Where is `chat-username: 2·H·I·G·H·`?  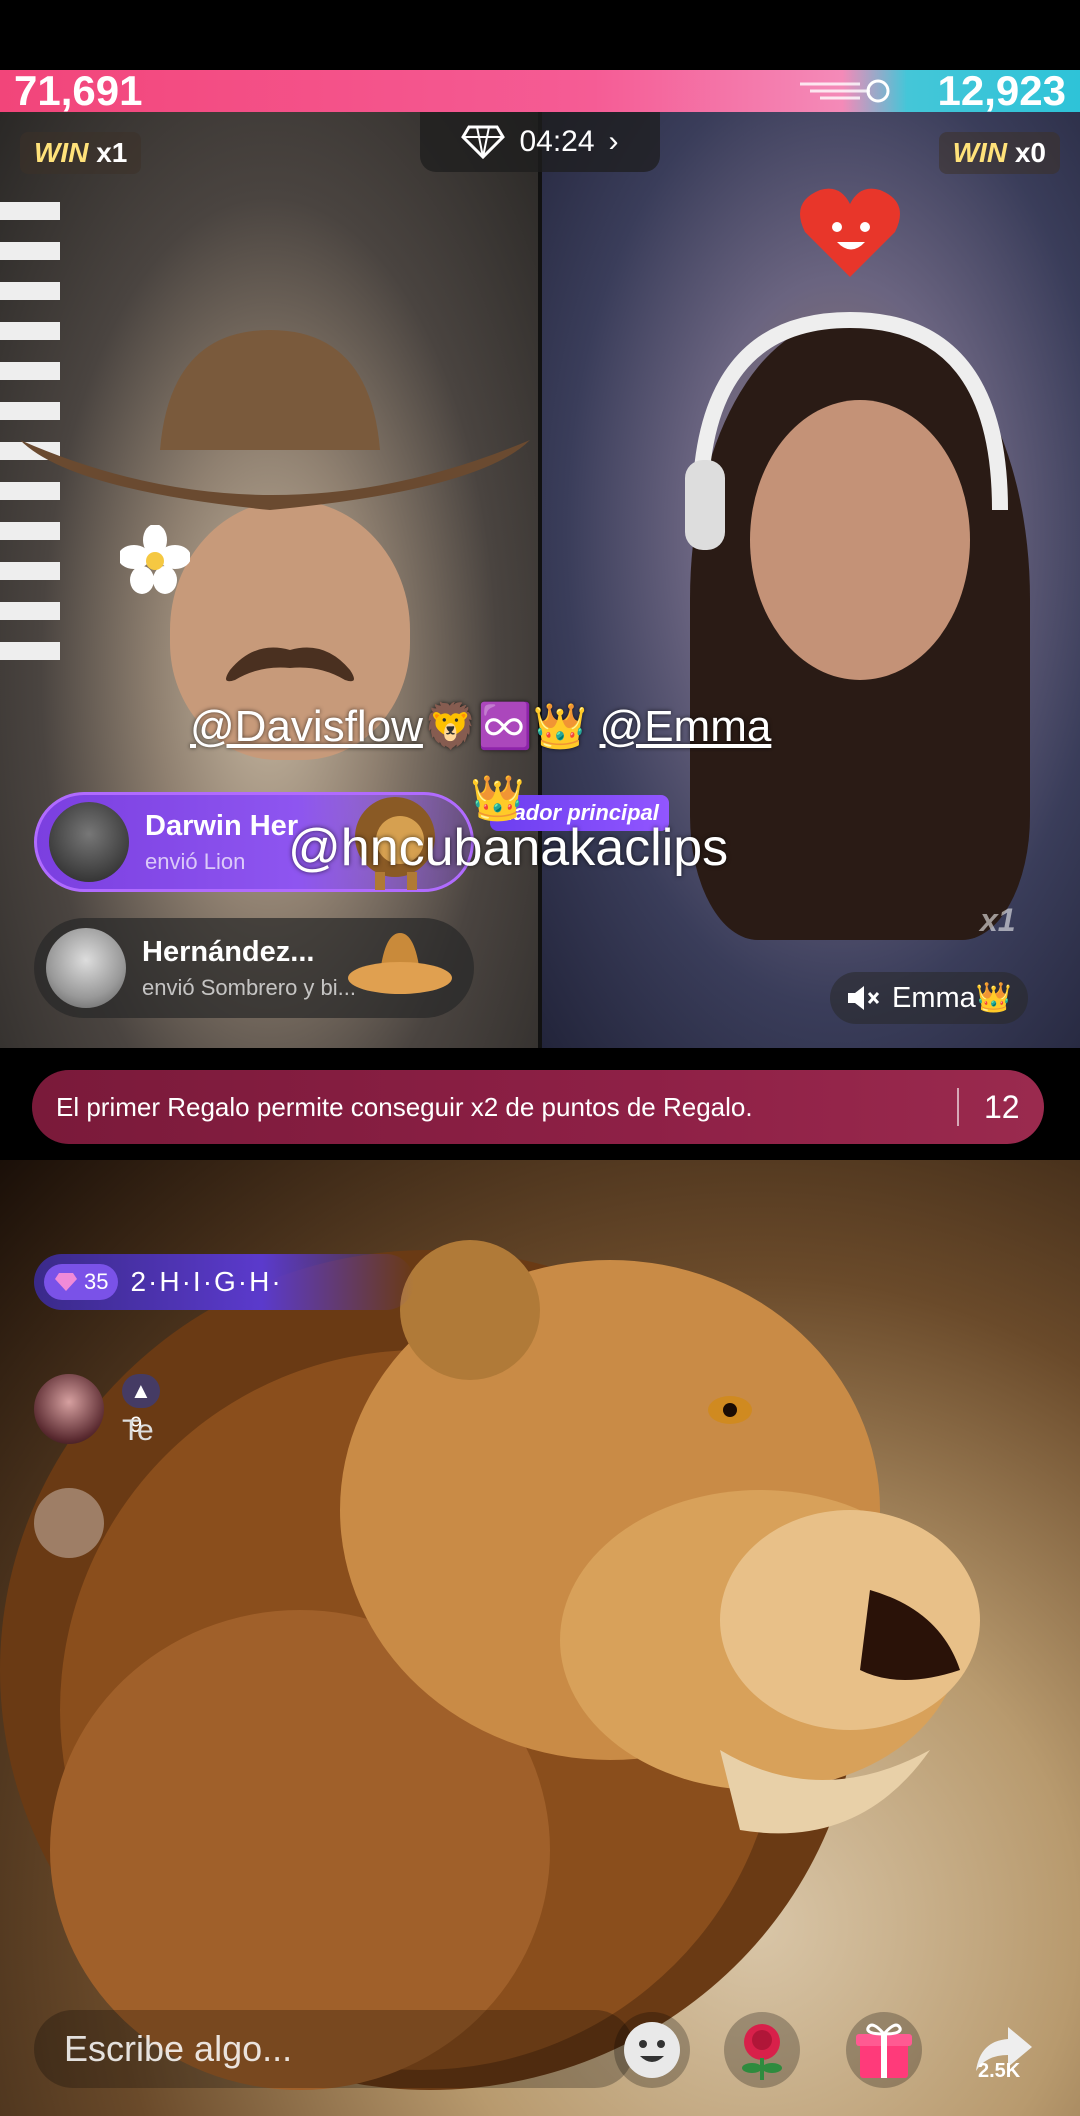
chat-username: 2·H·I·G·H· is located at coordinates (206, 1281).